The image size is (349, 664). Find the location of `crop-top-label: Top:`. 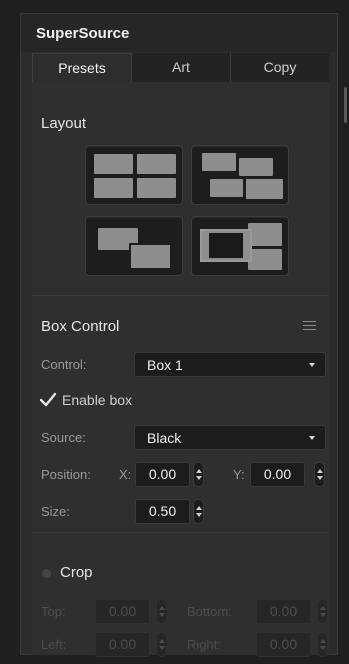

crop-top-label: Top: is located at coordinates (53, 611).